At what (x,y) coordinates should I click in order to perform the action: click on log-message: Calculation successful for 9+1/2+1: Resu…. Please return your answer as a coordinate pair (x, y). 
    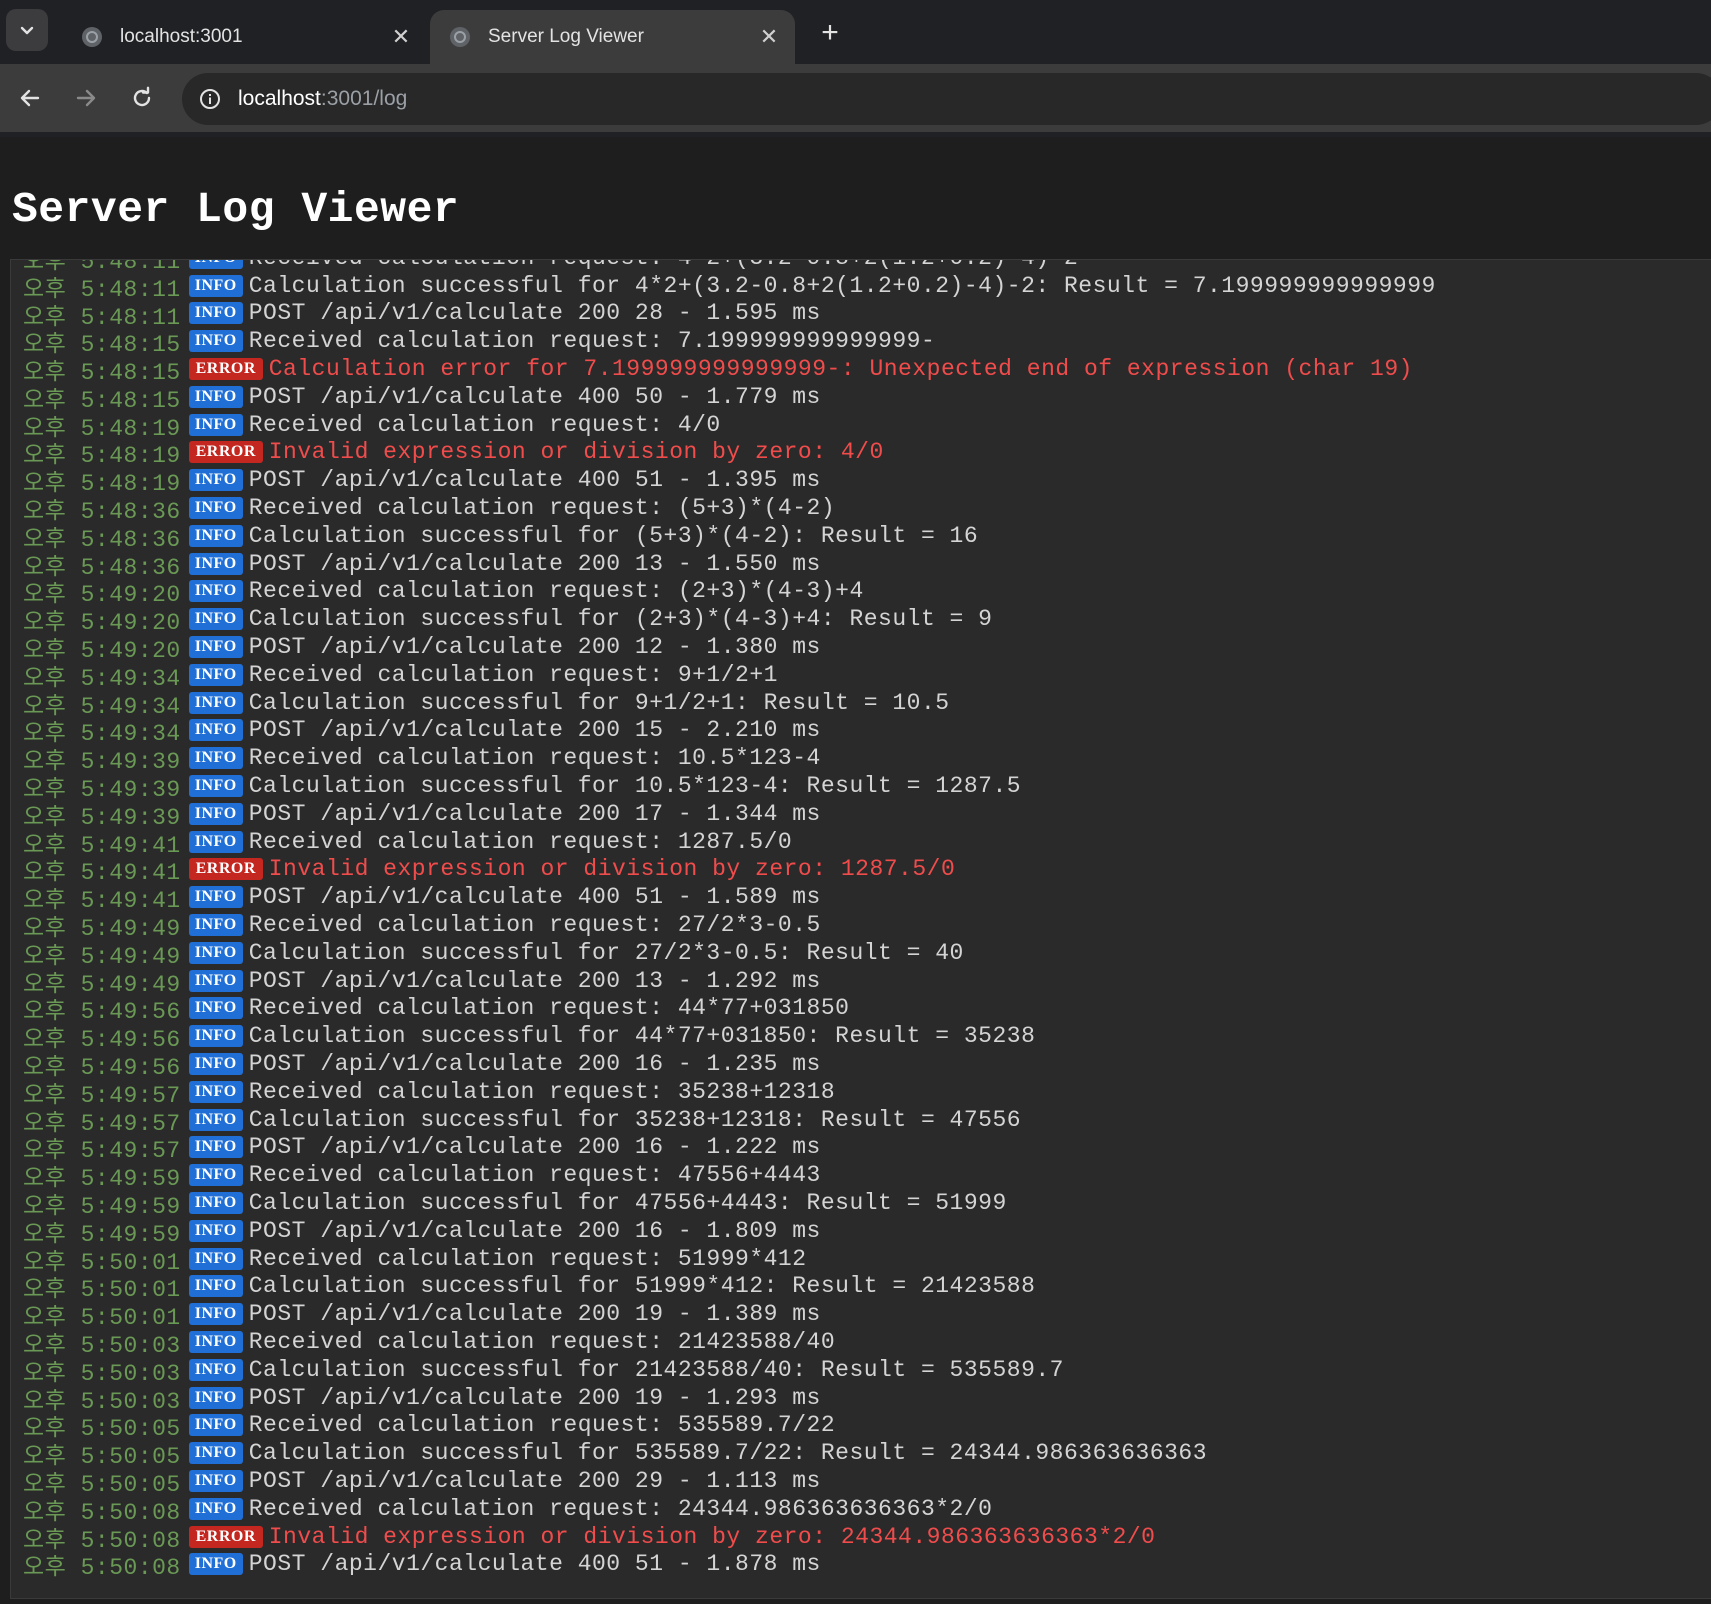
    Looking at the image, I should click on (599, 702).